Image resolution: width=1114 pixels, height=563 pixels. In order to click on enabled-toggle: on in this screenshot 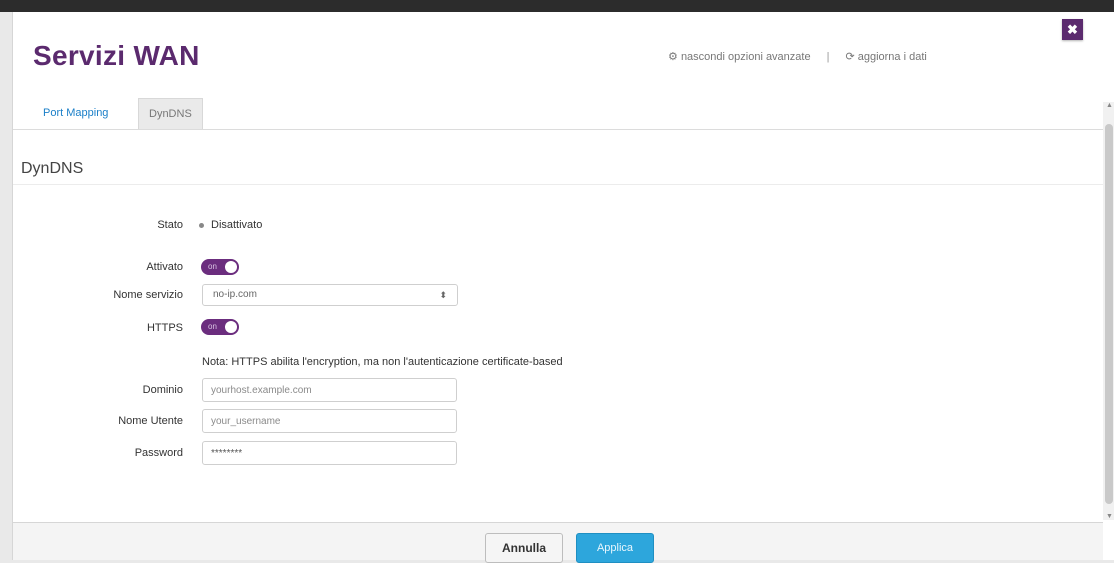, I will do `click(220, 267)`.